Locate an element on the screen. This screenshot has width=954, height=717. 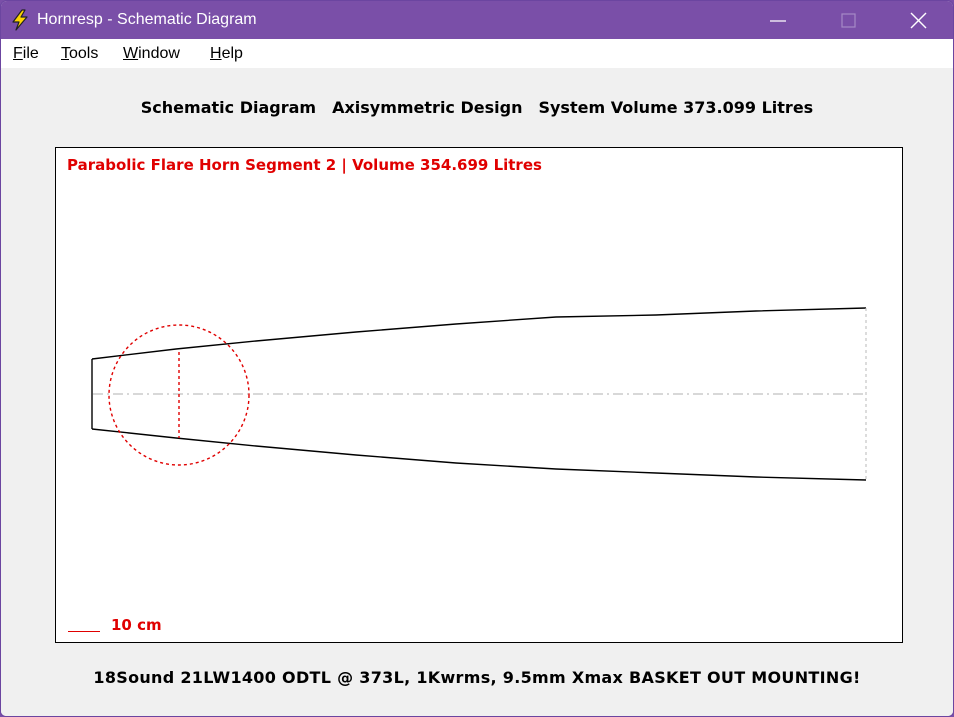
menu-window-label: indow is located at coordinates (159, 53).